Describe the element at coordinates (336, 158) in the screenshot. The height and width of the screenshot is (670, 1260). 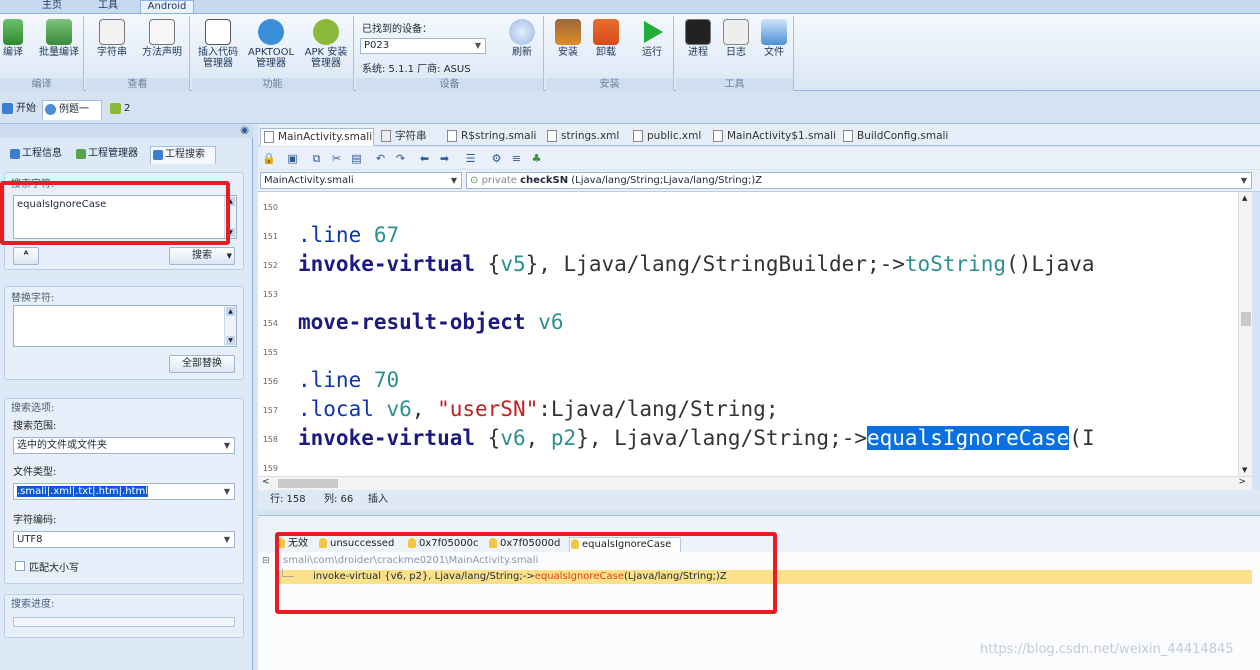
I see `cut-icon: ✂` at that location.